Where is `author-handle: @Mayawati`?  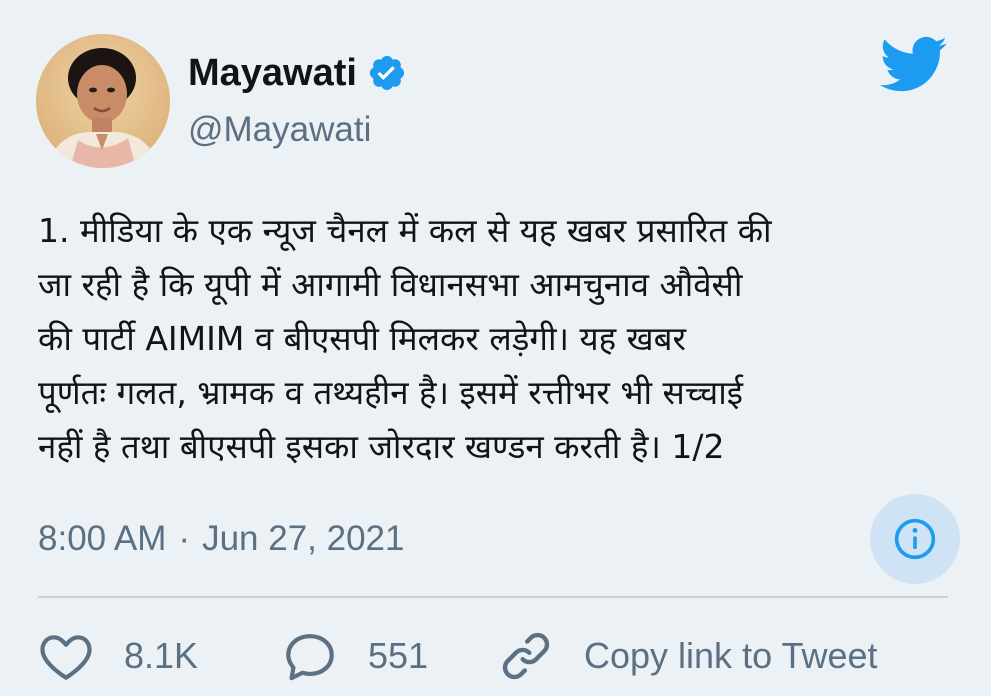
author-handle: @Mayawati is located at coordinates (279, 130).